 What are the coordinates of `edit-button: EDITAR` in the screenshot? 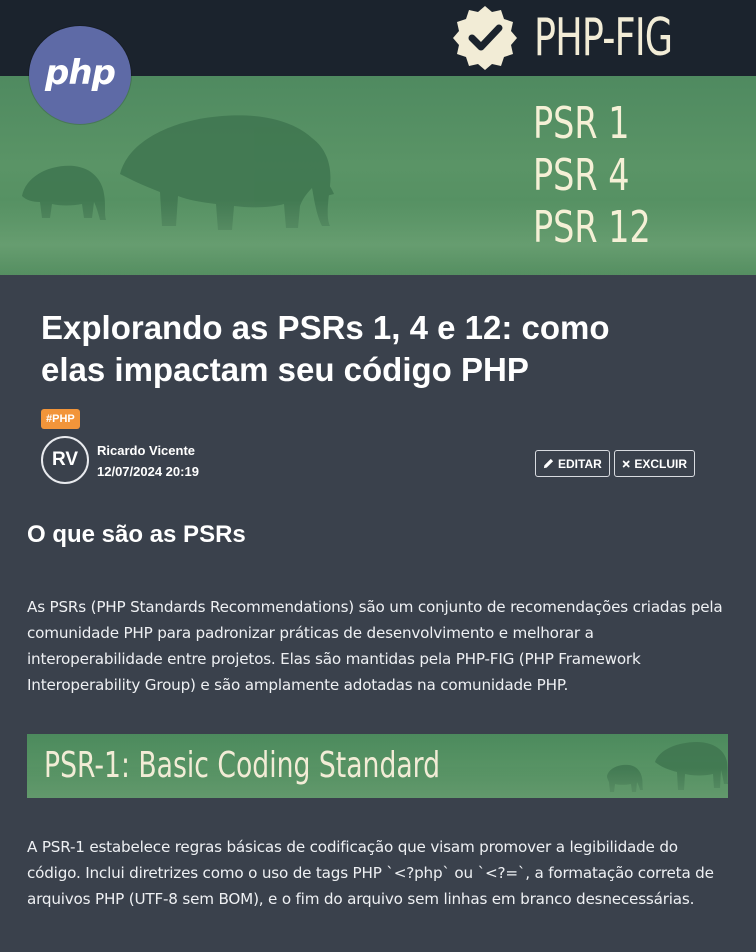 It's located at (572, 463).